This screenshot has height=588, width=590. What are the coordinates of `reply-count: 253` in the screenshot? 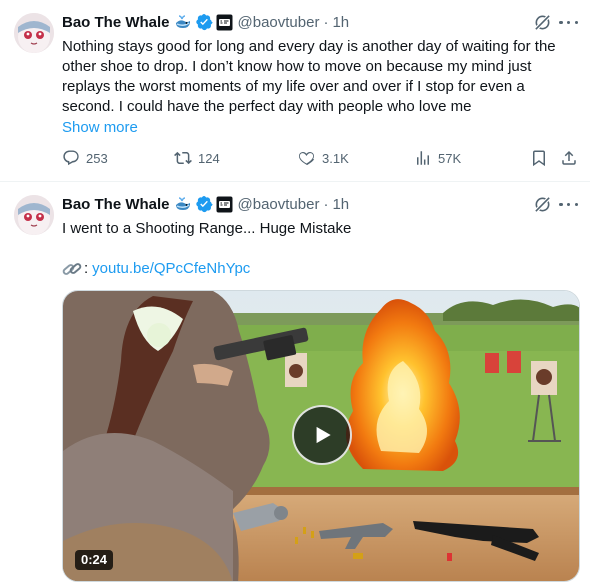 It's located at (97, 158).